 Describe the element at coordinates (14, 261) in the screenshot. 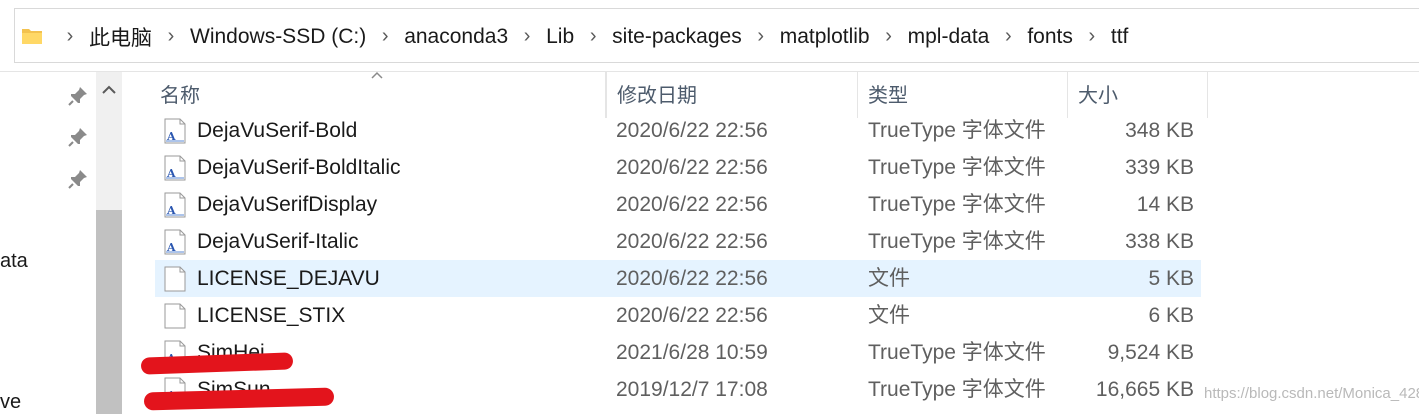

I see `nav-item-label: ata` at that location.